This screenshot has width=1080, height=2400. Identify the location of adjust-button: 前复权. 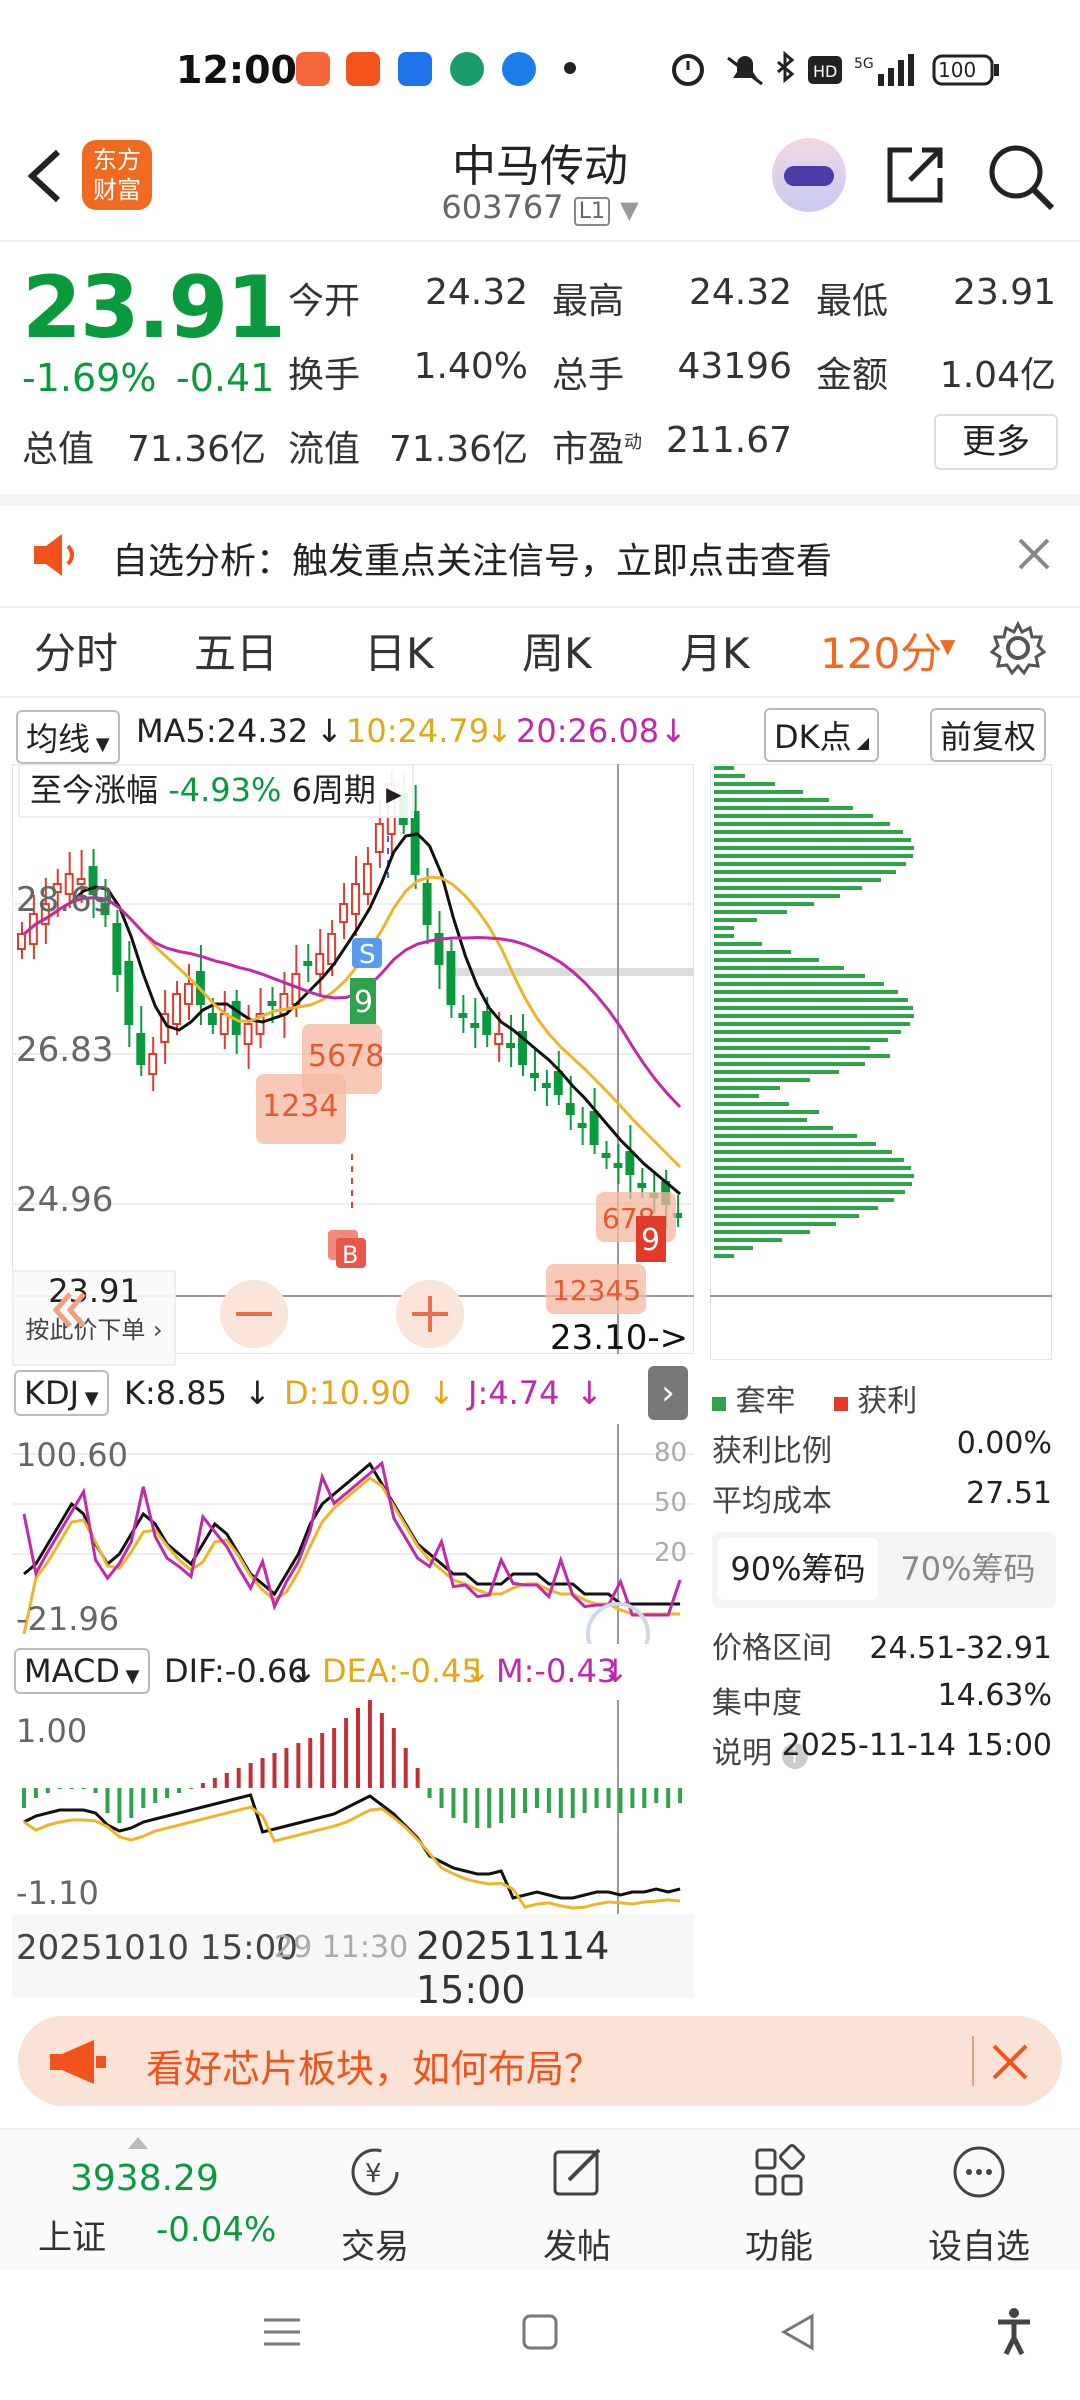
(988, 735).